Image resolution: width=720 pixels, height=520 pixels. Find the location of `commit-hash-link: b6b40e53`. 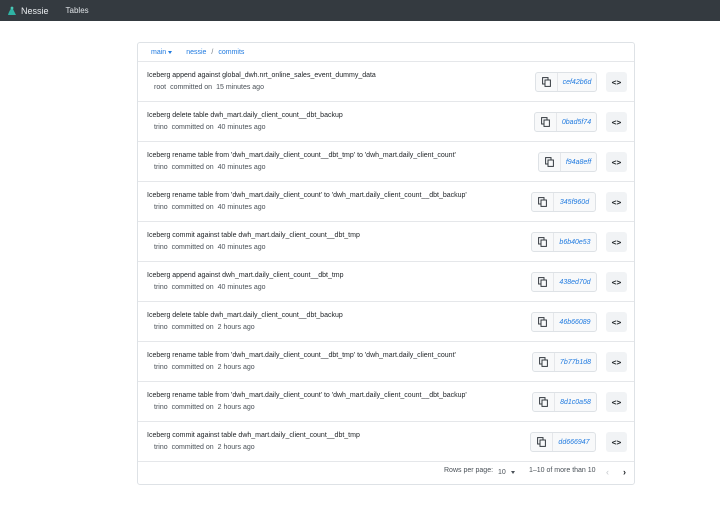

commit-hash-link: b6b40e53 is located at coordinates (575, 242).